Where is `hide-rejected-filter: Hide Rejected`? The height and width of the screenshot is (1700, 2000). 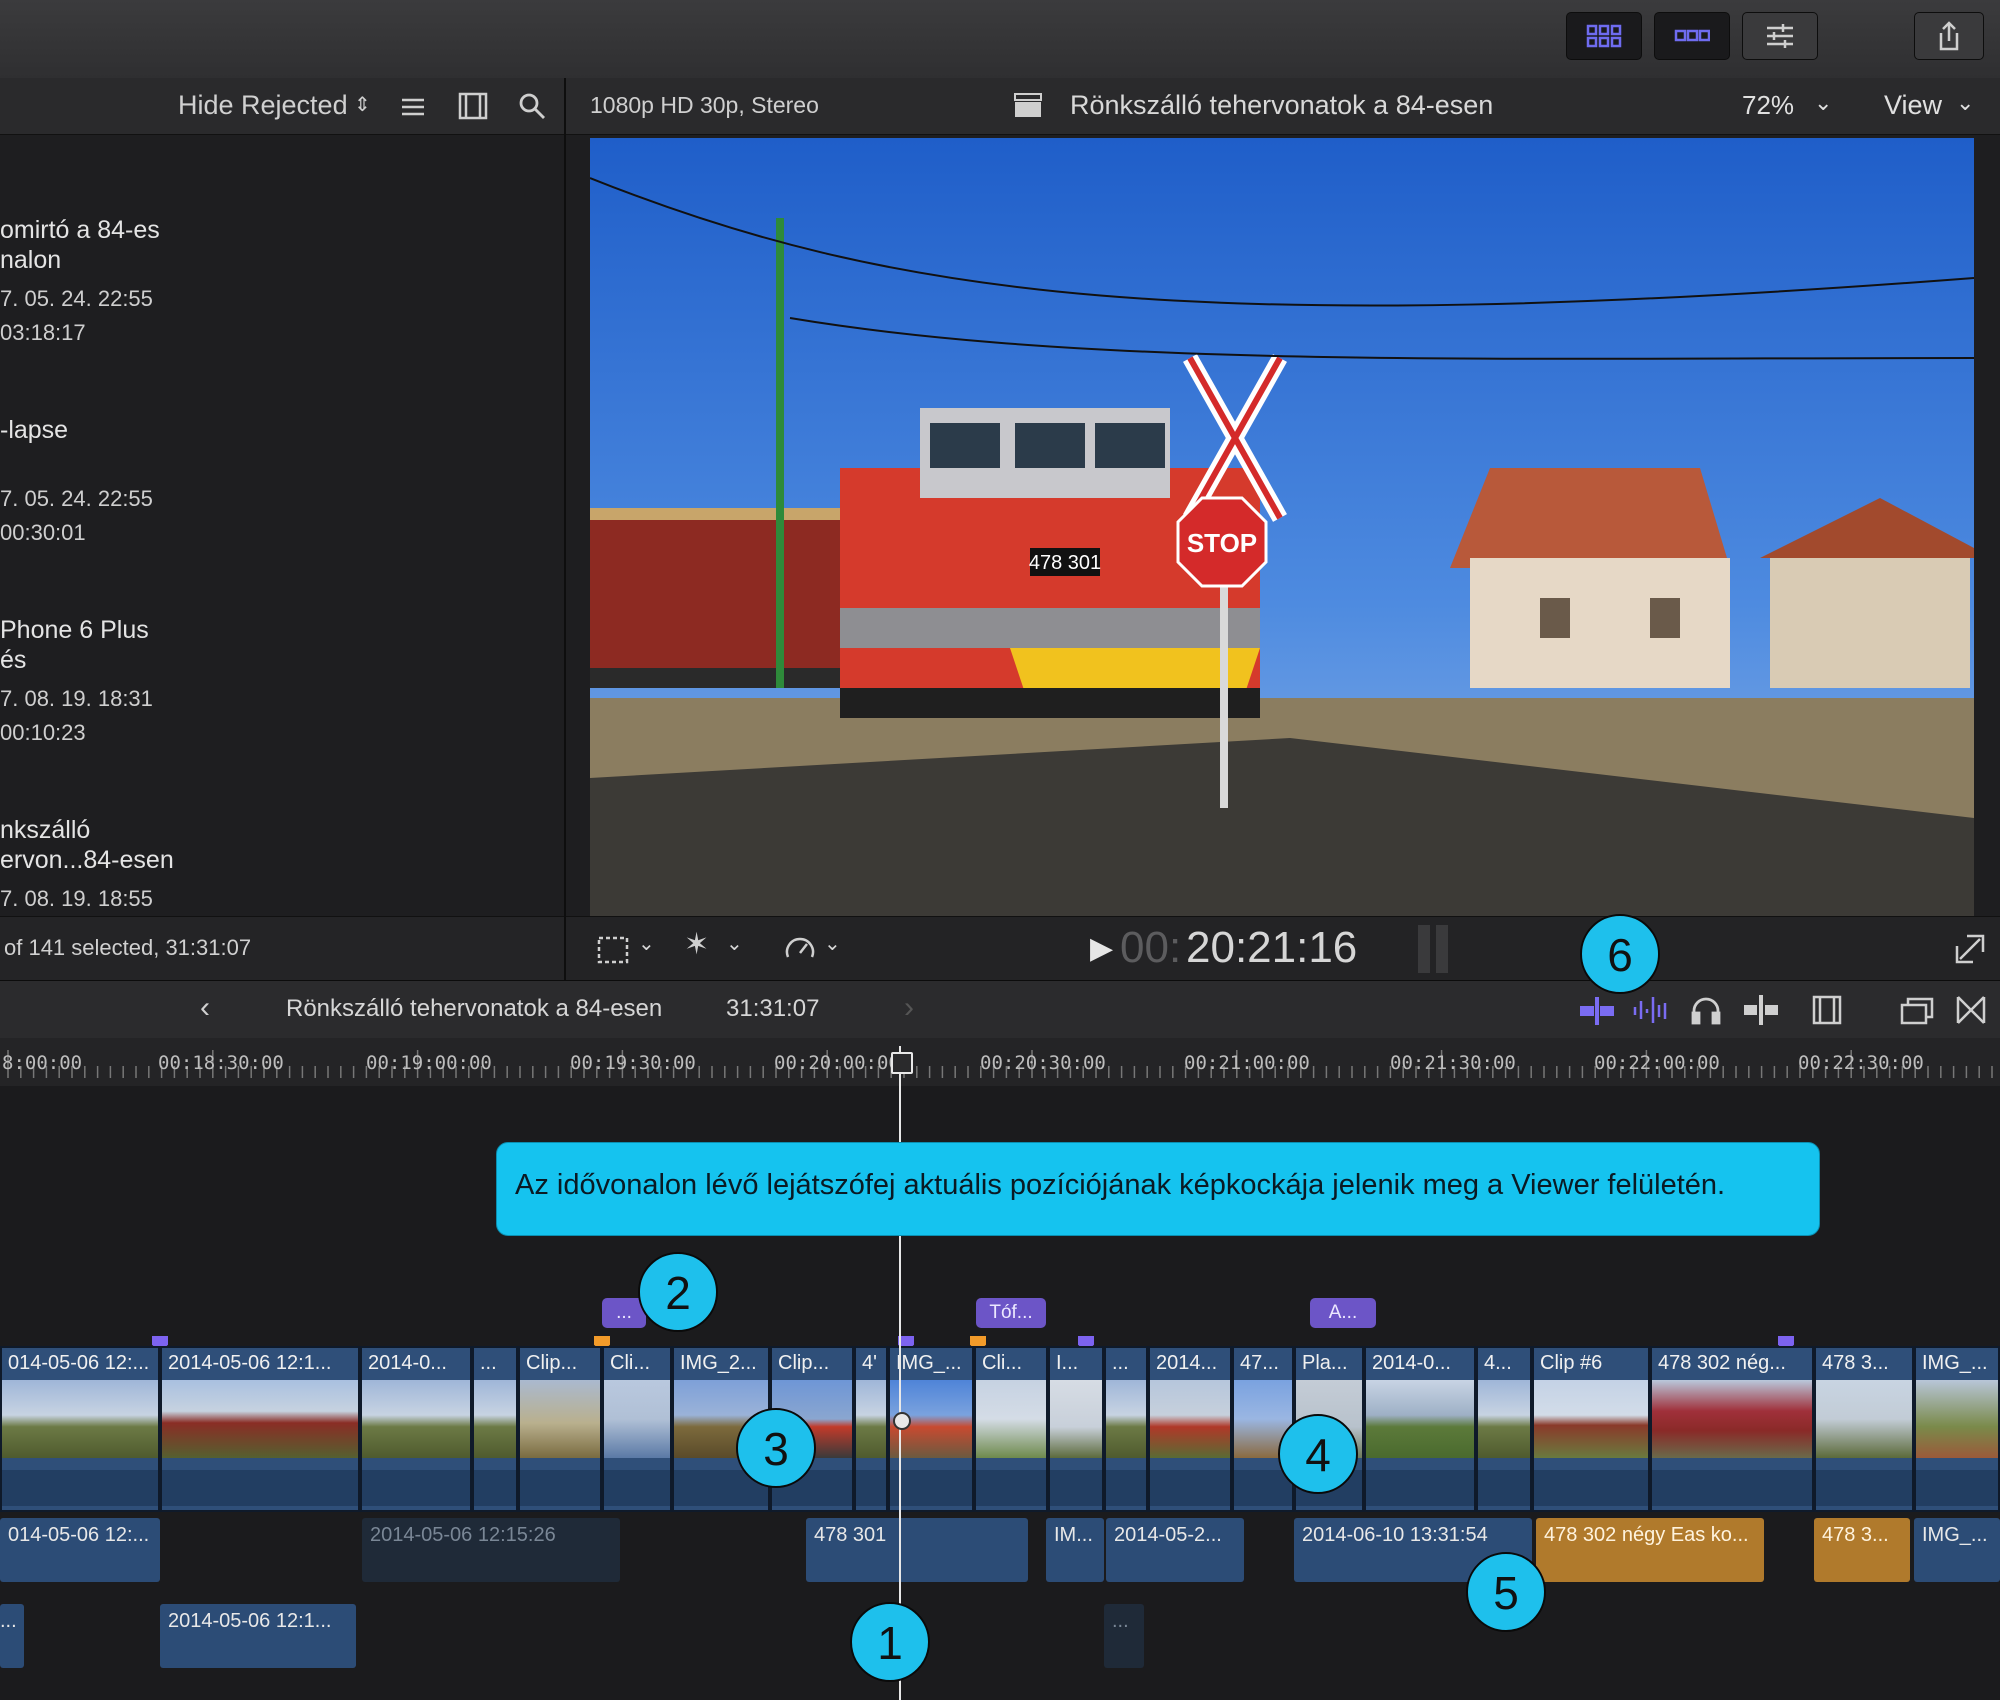
hide-rejected-filter: Hide Rejected is located at coordinates (263, 105).